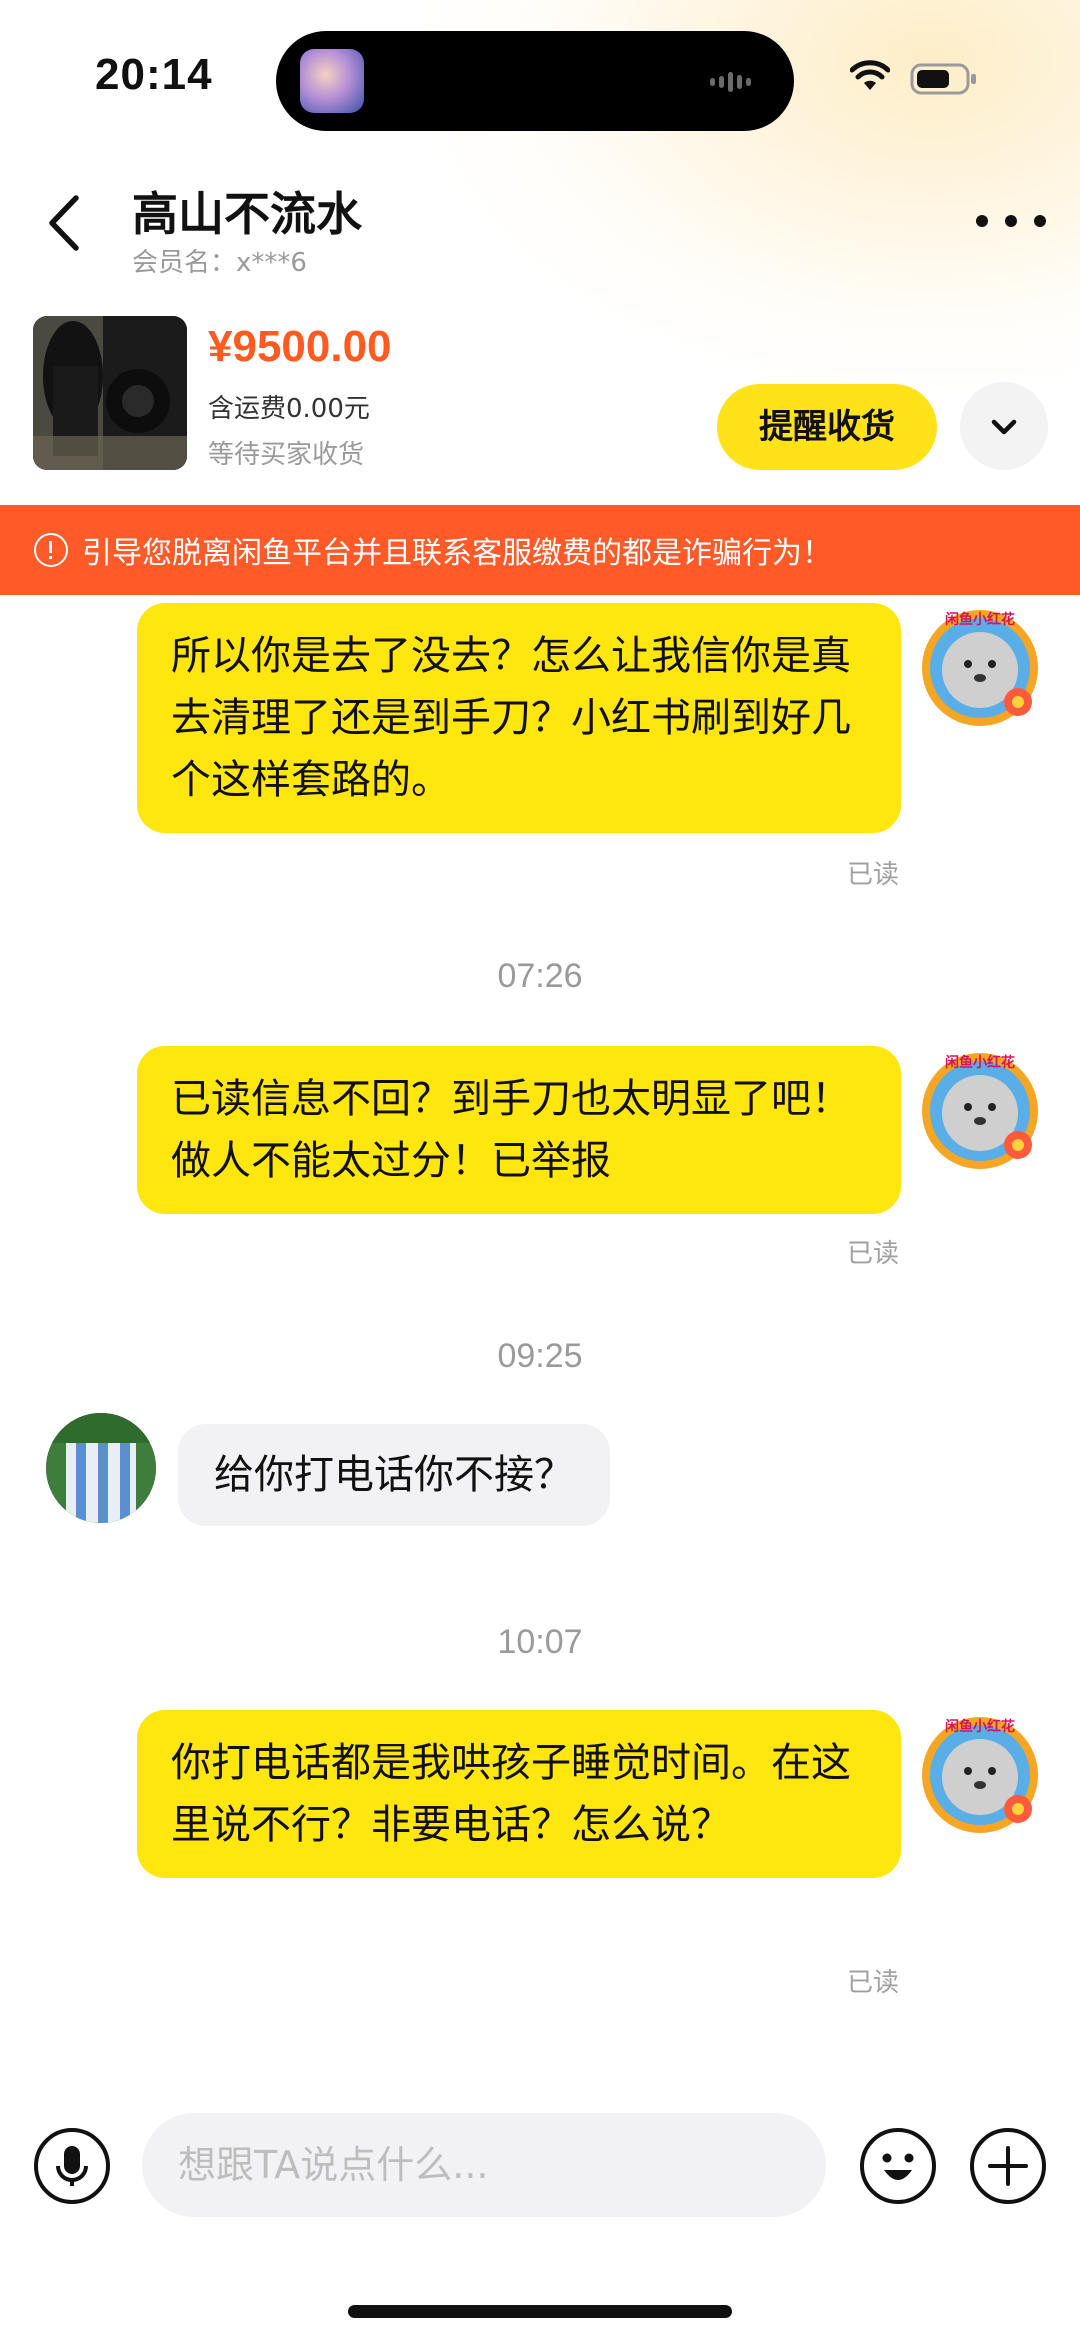 This screenshot has height=2341, width=1080. I want to click on voice-input-button, so click(72, 2166).